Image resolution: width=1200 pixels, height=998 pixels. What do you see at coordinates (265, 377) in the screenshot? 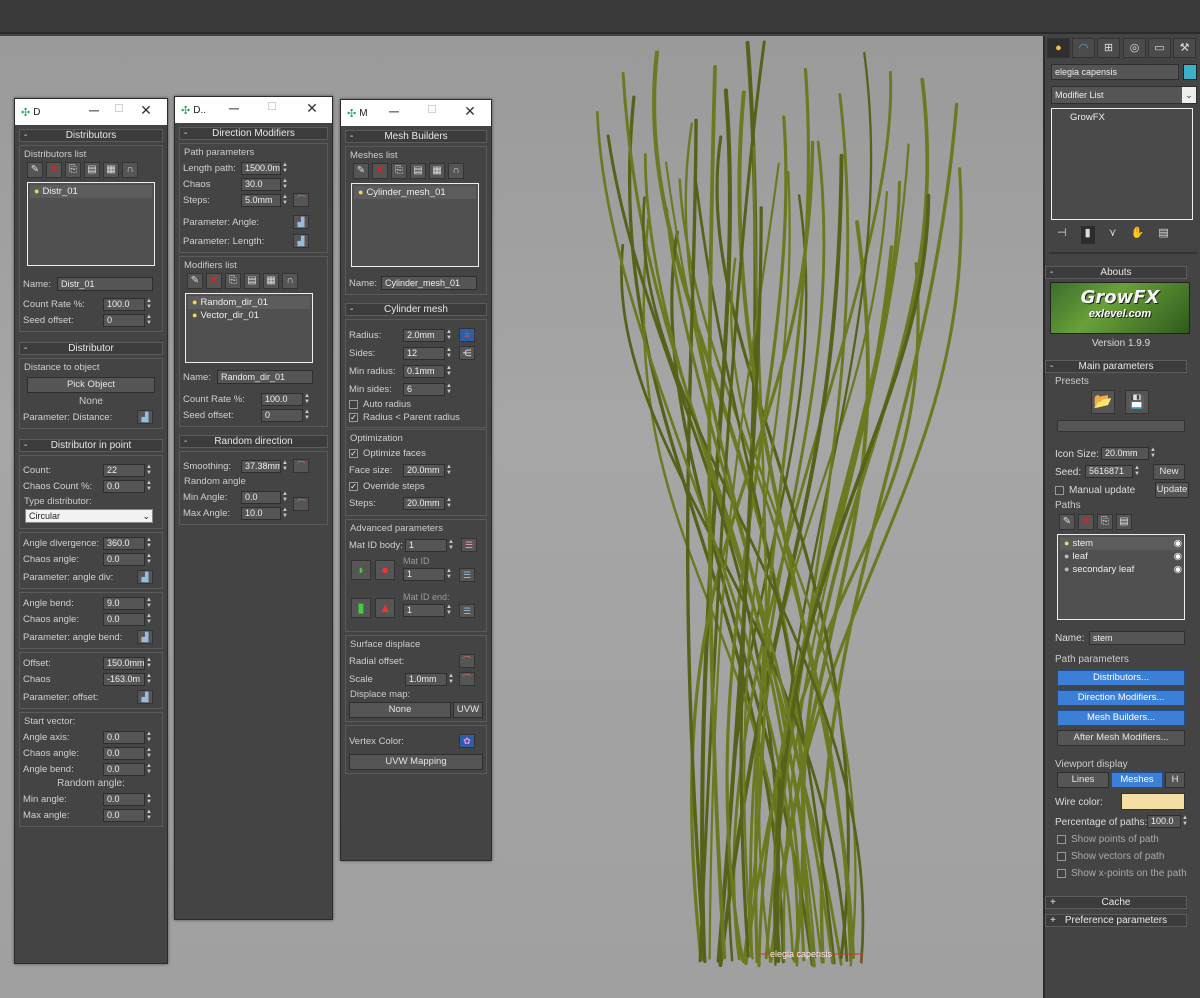
I see `name-field: Random_dir_01` at bounding box center [265, 377].